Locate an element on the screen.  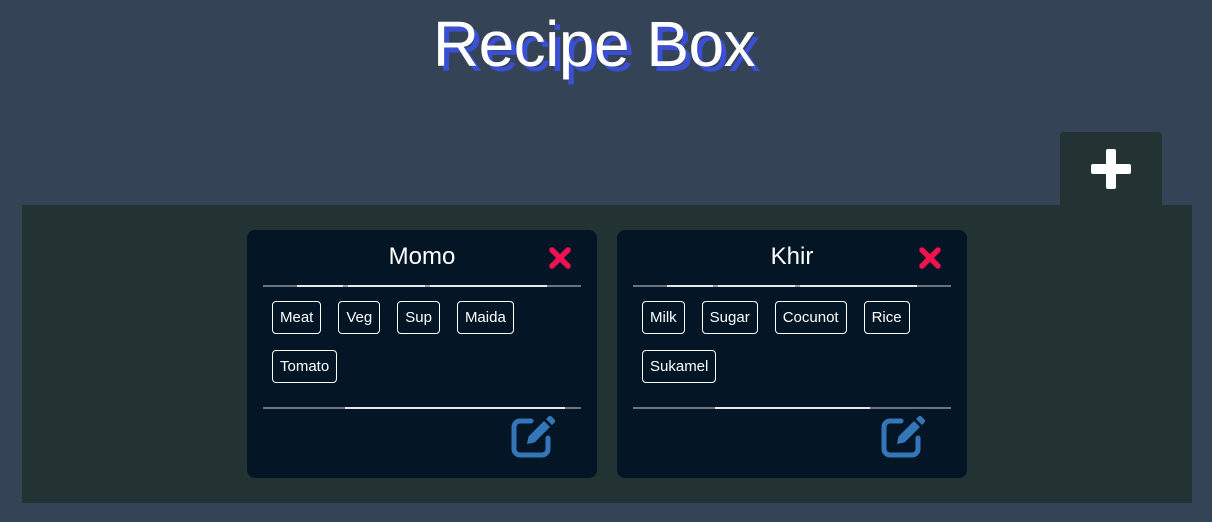
ingredient-tag: Sugar is located at coordinates (729, 317).